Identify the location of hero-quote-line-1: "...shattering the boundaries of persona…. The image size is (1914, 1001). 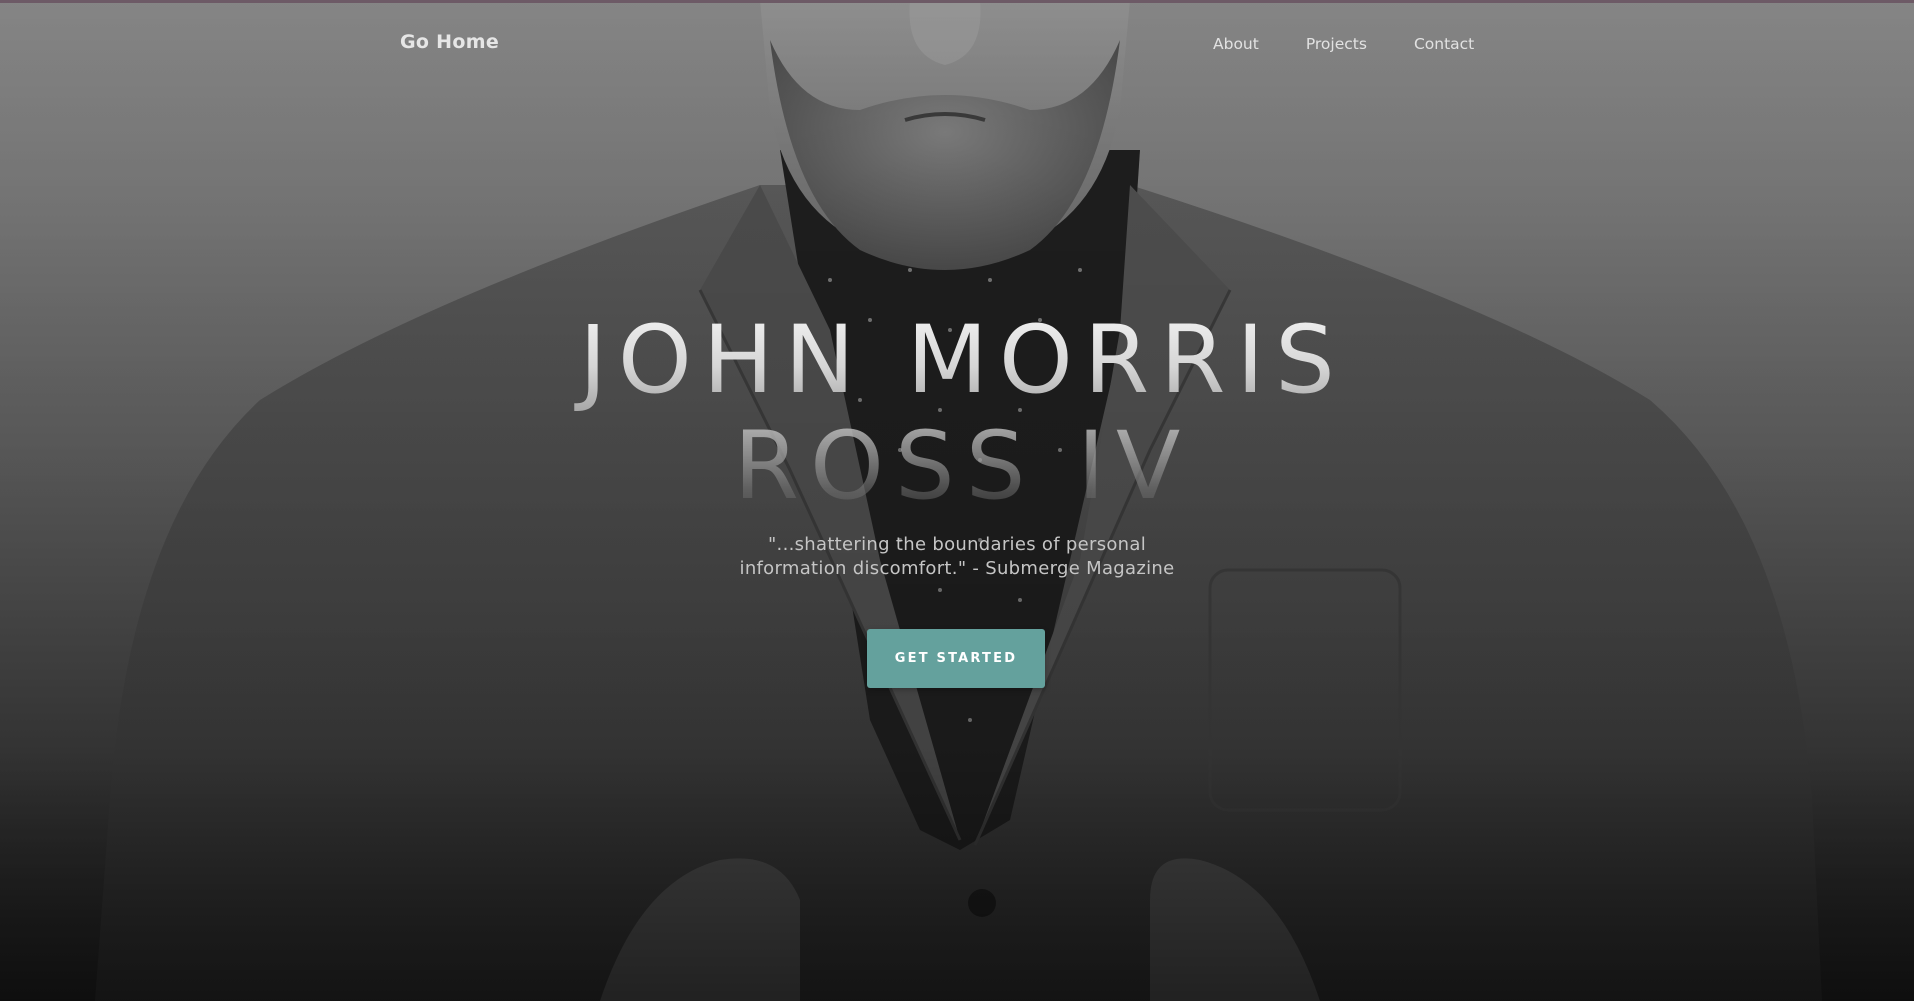
(957, 544).